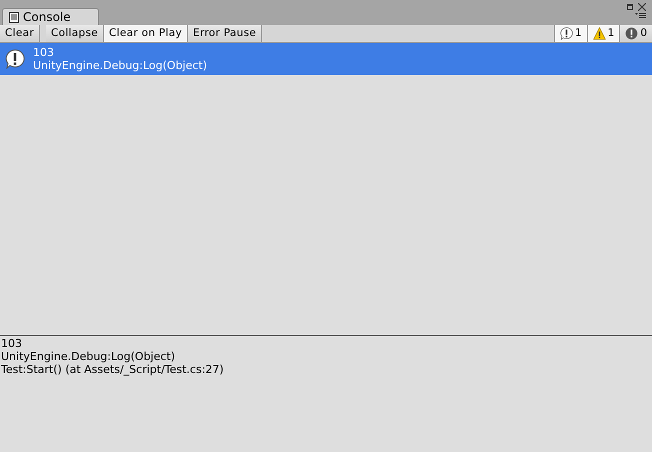 This screenshot has width=652, height=452. I want to click on maximize-icon, so click(629, 7).